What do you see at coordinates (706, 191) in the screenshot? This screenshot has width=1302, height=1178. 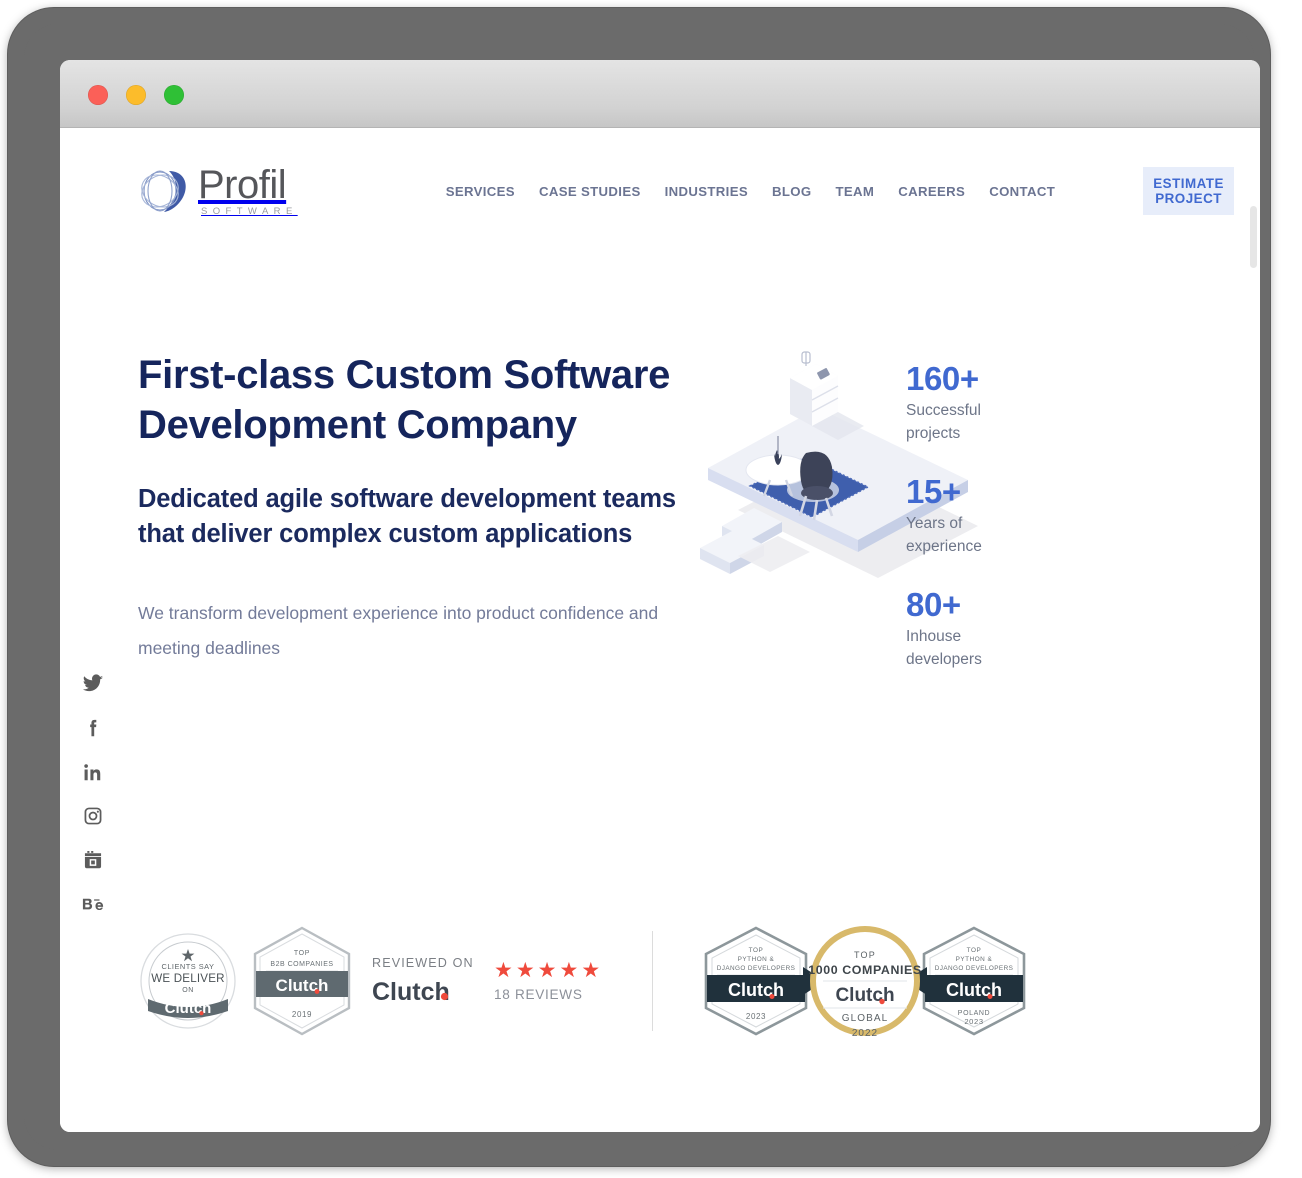 I see `nav-item-industries: INDUSTRIES` at bounding box center [706, 191].